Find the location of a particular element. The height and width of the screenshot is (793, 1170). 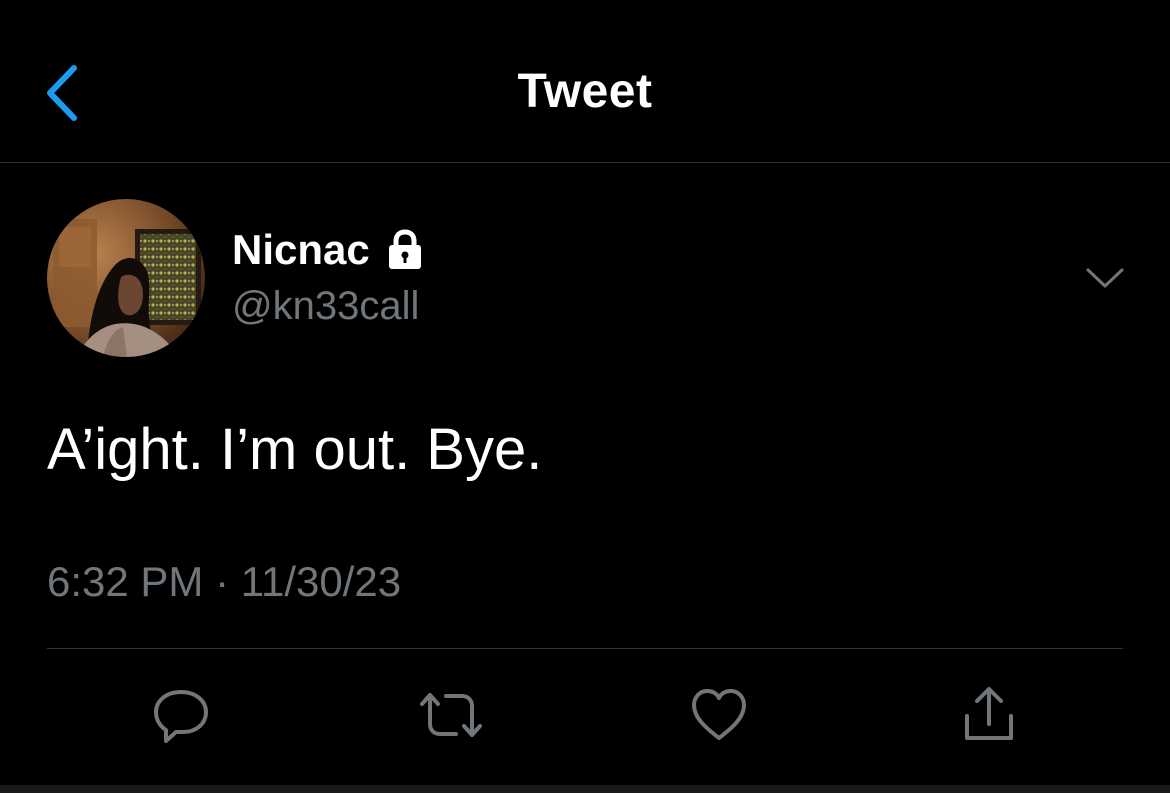

chevron-down-icon is located at coordinates (1105, 278).